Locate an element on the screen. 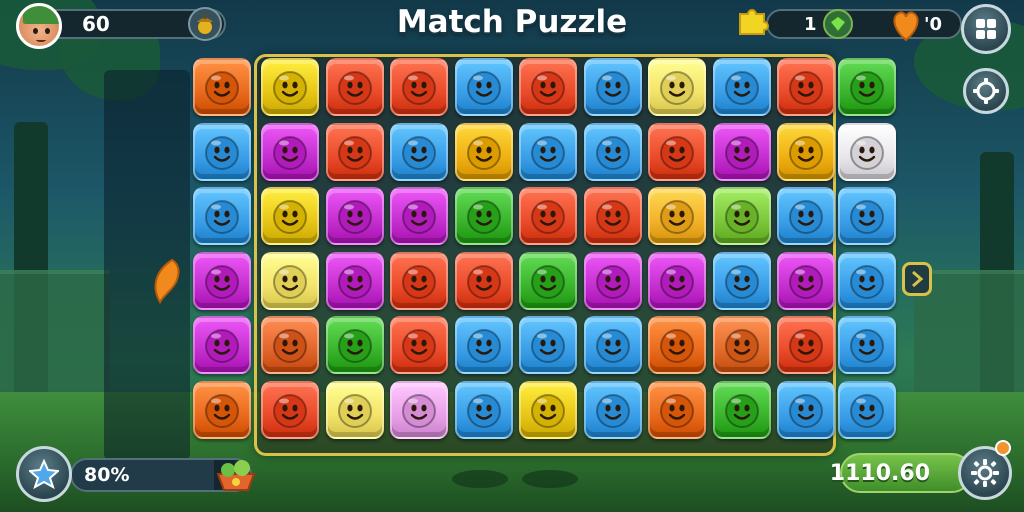 Image resolution: width=1024 pixels, height=512 pixels. grid-menu-icon is located at coordinates (986, 29).